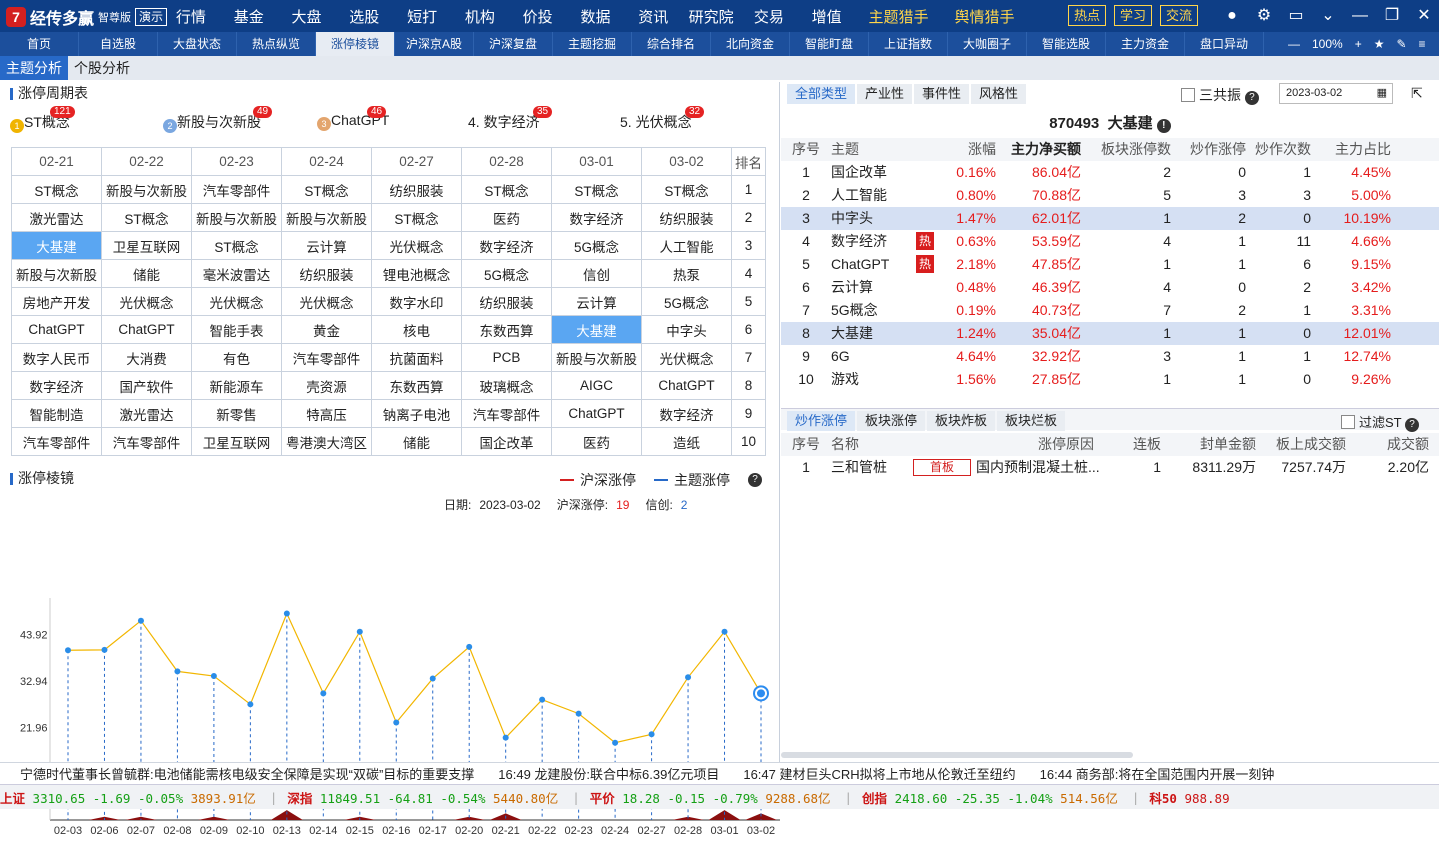  I want to click on edit-icon: ✎, so click(1401, 44).